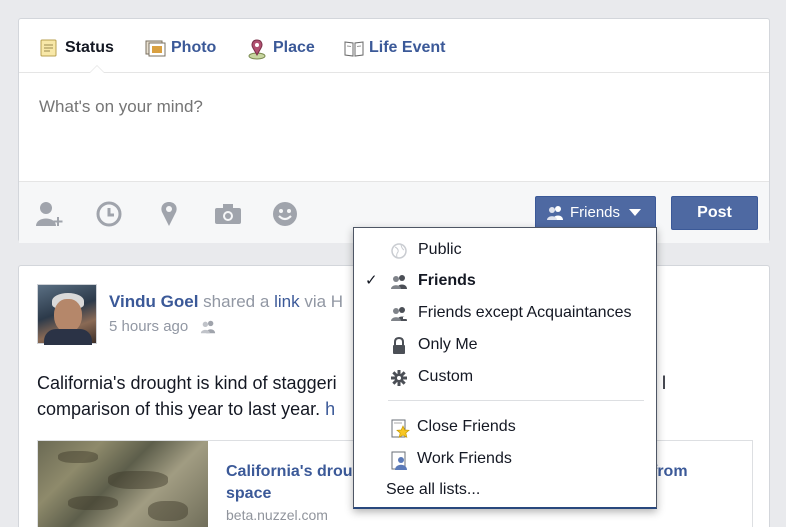 The width and height of the screenshot is (786, 527). Describe the element at coordinates (89, 47) in the screenshot. I see `tab-status-label: Status` at that location.